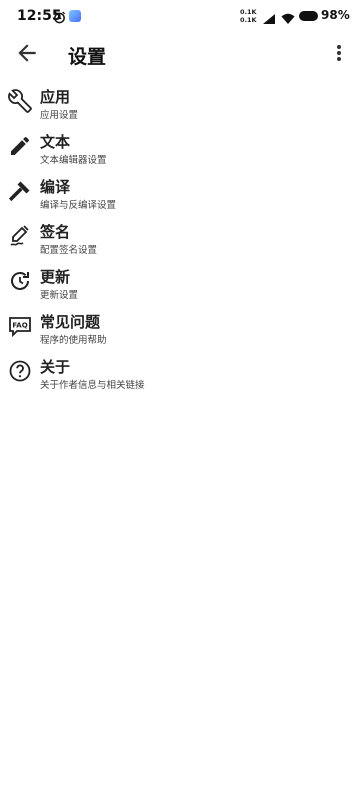 Image resolution: width=360 pixels, height=800 pixels. I want to click on arrow-back-icon, so click(27, 53).